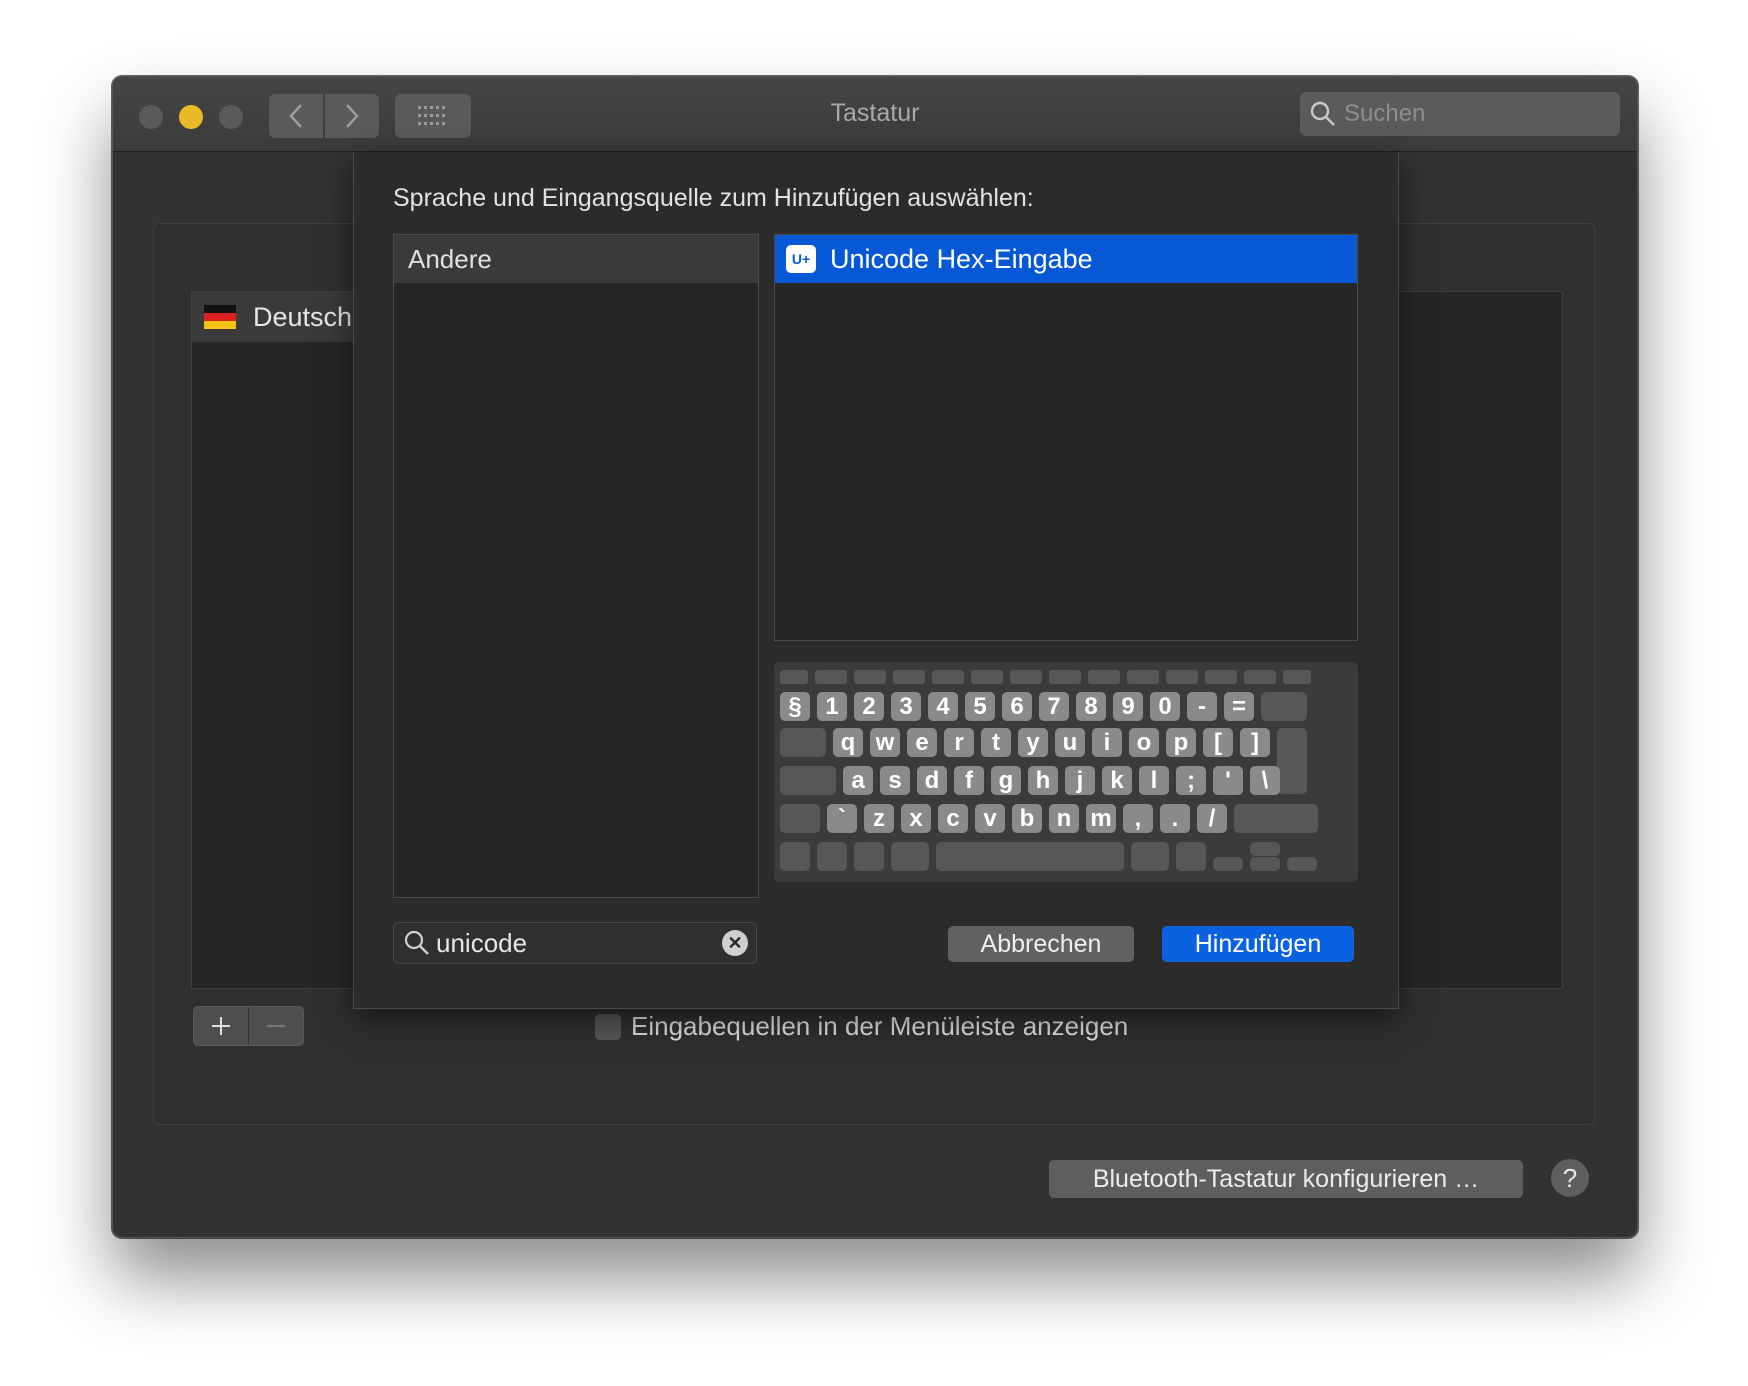 The width and height of the screenshot is (1748, 1386). What do you see at coordinates (943, 706) in the screenshot?
I see `key: 4` at bounding box center [943, 706].